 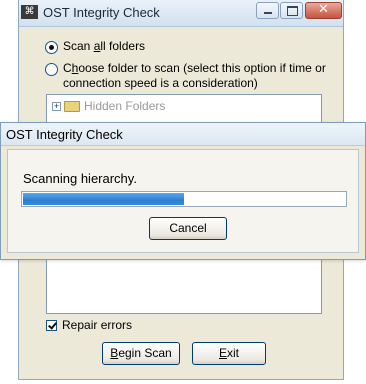 I want to click on title-bar: ⌘ OST Integrity Check ✕, so click(x=181, y=13).